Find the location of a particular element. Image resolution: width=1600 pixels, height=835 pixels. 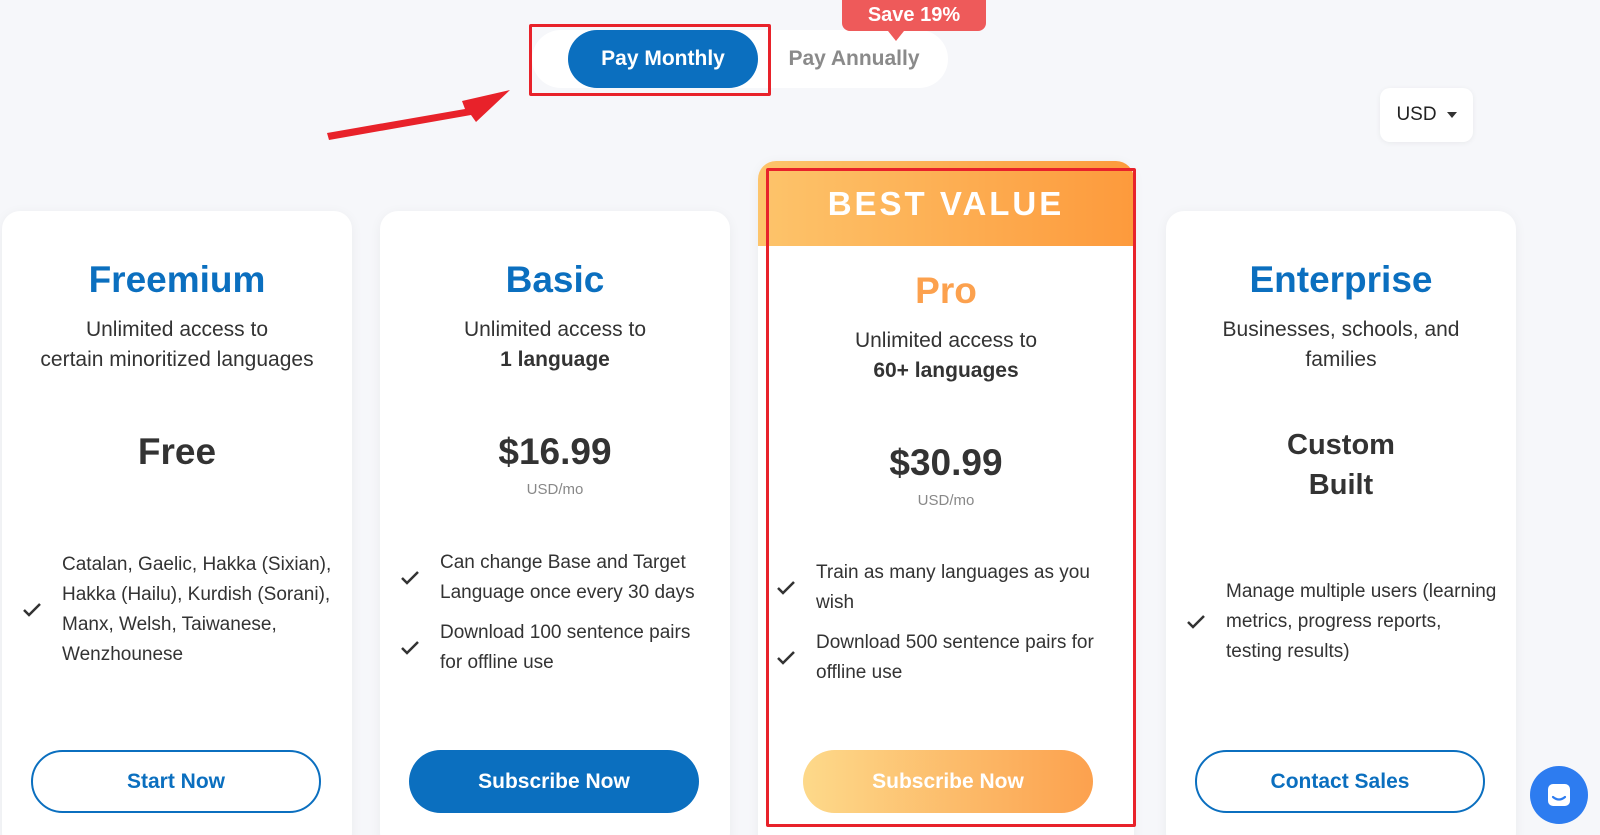

chat-icon is located at coordinates (1559, 795).